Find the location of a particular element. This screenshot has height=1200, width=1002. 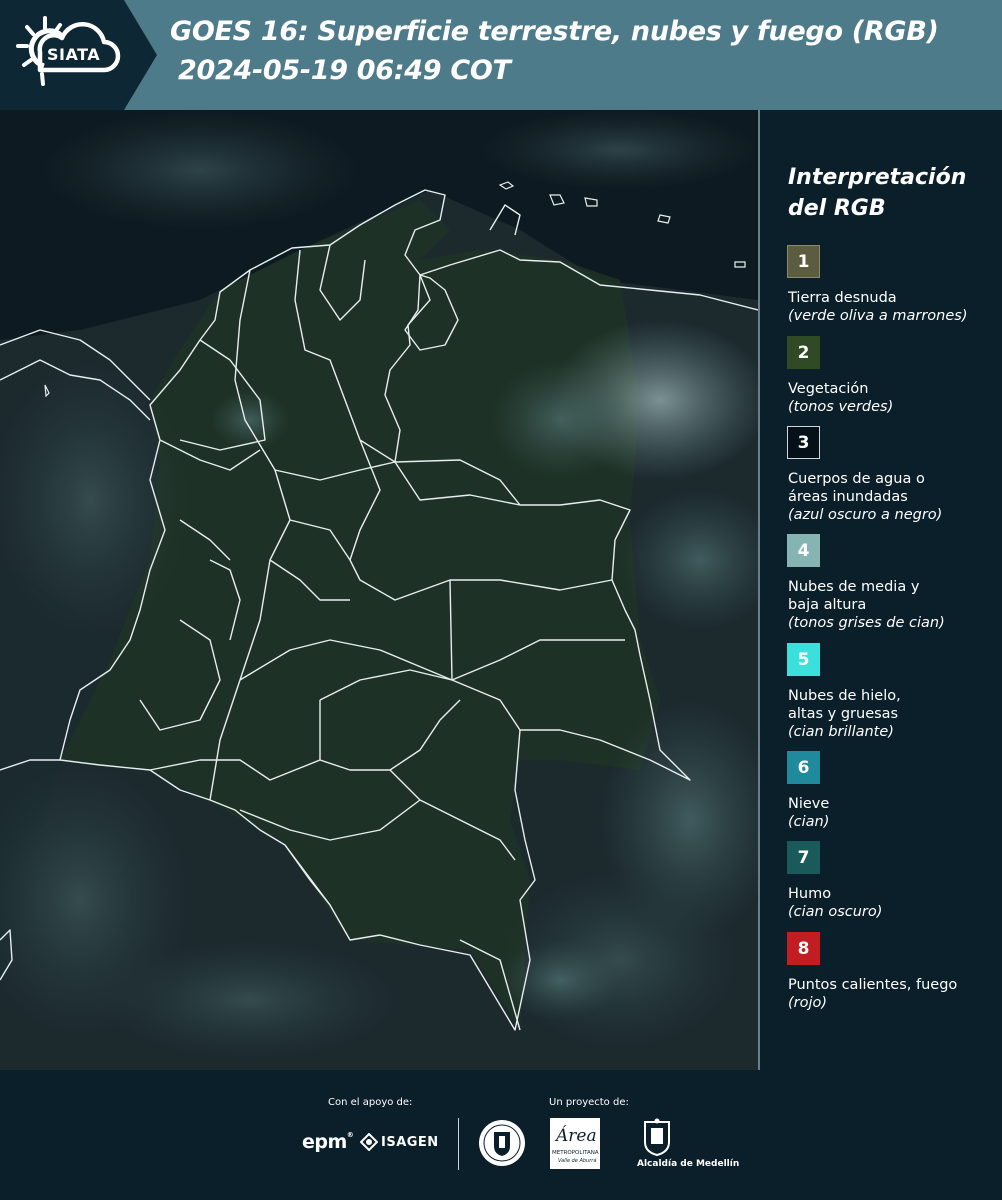

legend-label-8: Puntos calientes, fuego (rojo) is located at coordinates (872, 994).